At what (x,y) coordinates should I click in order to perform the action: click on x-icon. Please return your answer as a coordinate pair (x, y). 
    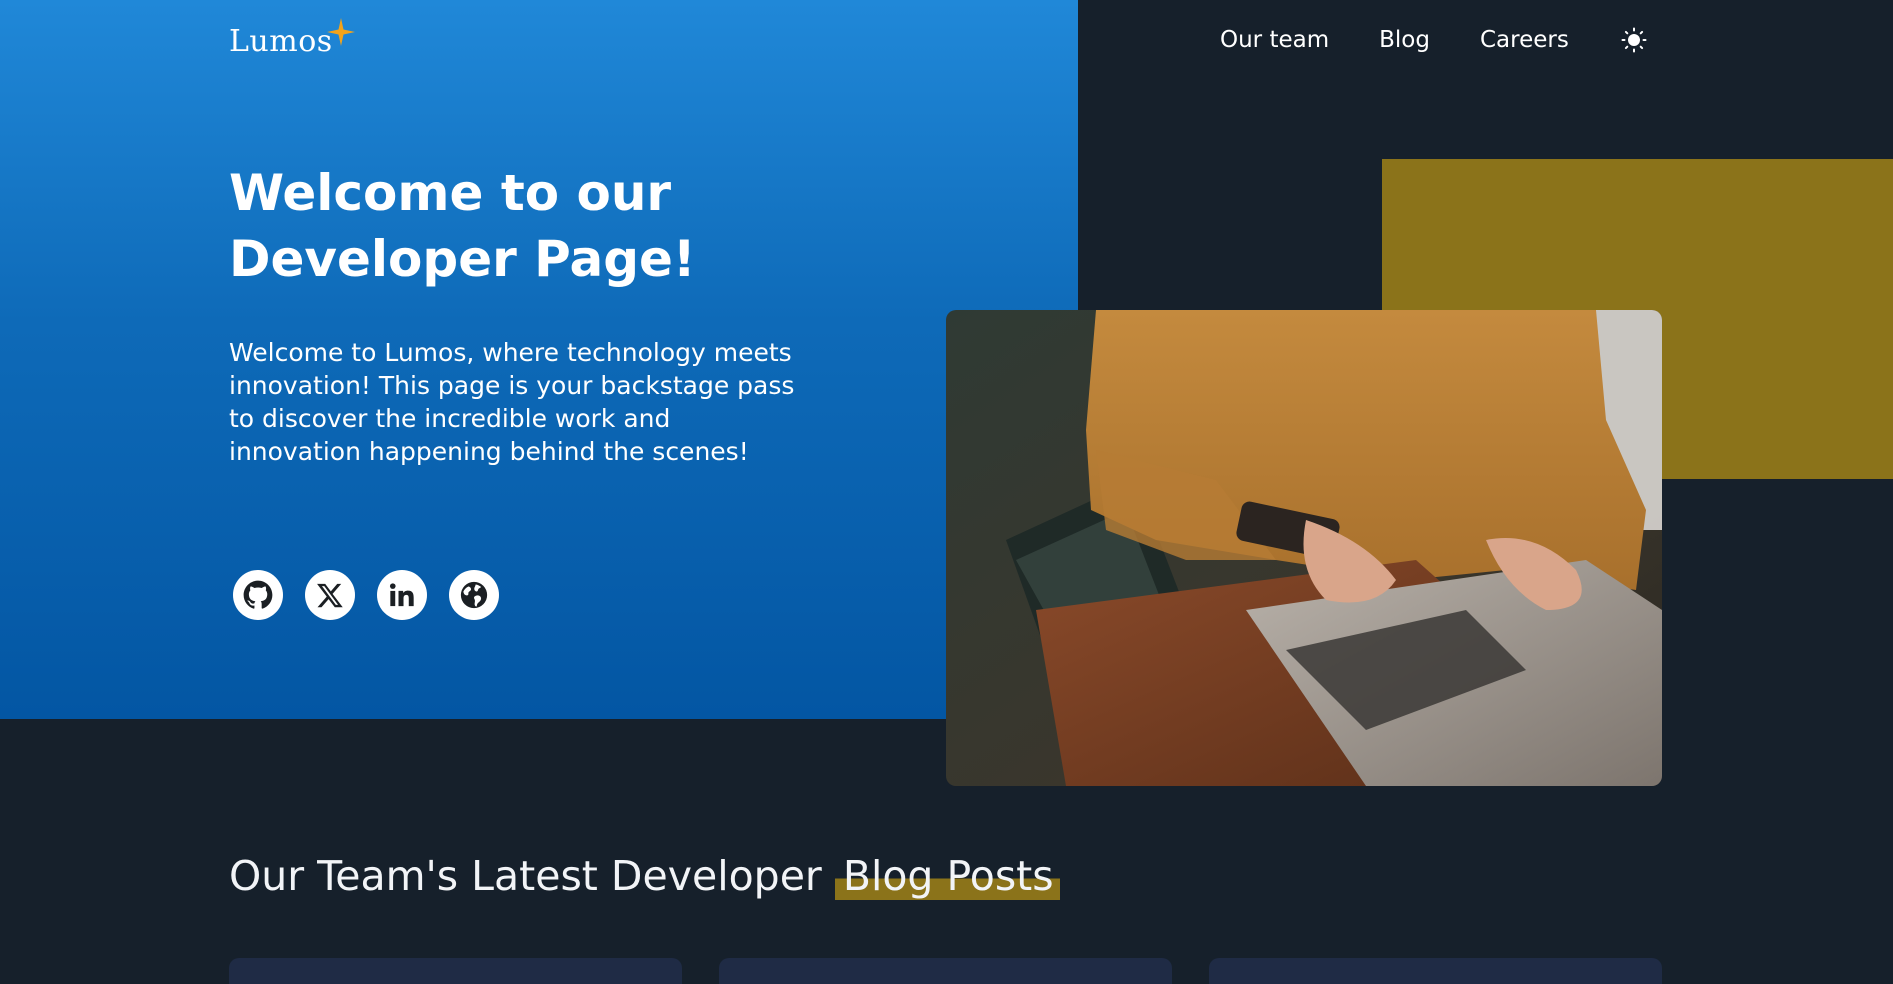
    Looking at the image, I should click on (330, 595).